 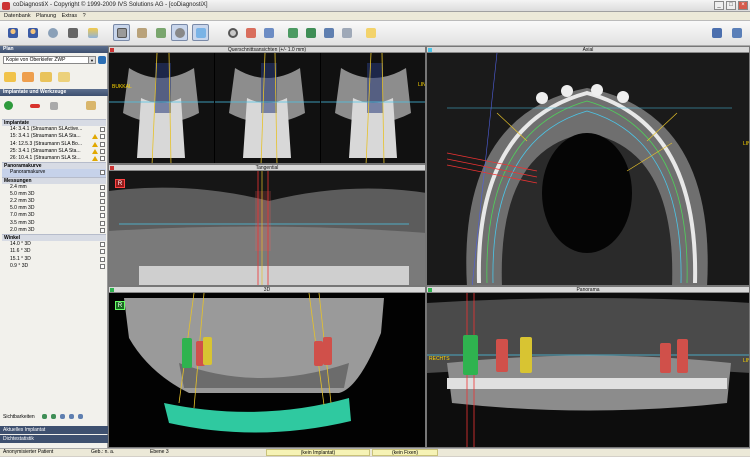 What do you see at coordinates (46, 77) in the screenshot?
I see `plan-copy-icon` at bounding box center [46, 77].